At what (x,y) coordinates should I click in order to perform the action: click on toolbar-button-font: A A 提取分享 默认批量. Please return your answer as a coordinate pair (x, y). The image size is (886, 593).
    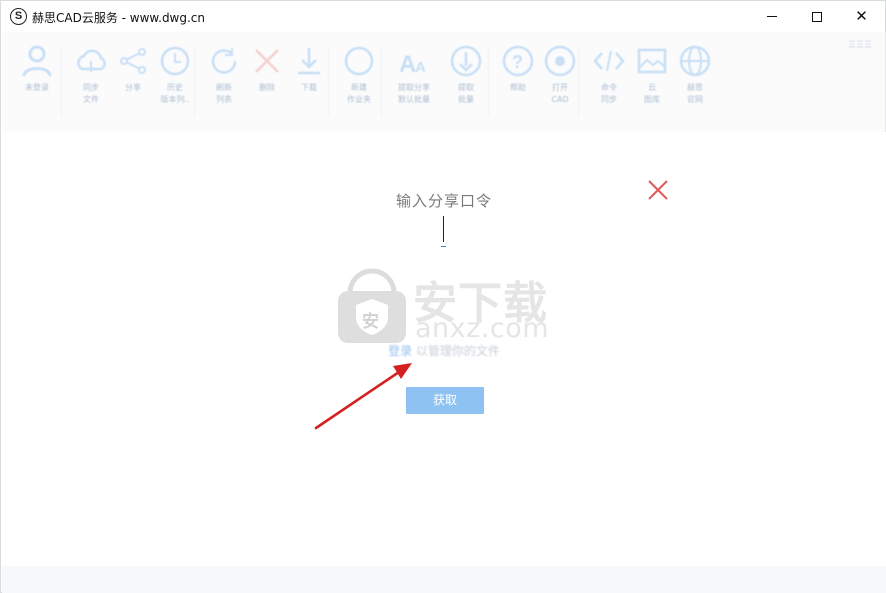
    Looking at the image, I should click on (414, 75).